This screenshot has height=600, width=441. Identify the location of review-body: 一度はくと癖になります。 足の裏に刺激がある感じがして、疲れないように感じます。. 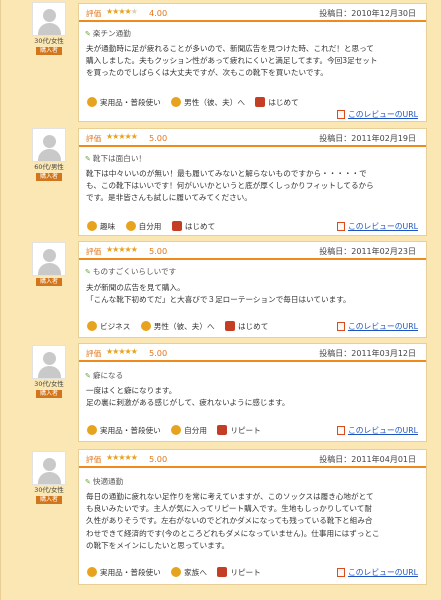
(188, 397).